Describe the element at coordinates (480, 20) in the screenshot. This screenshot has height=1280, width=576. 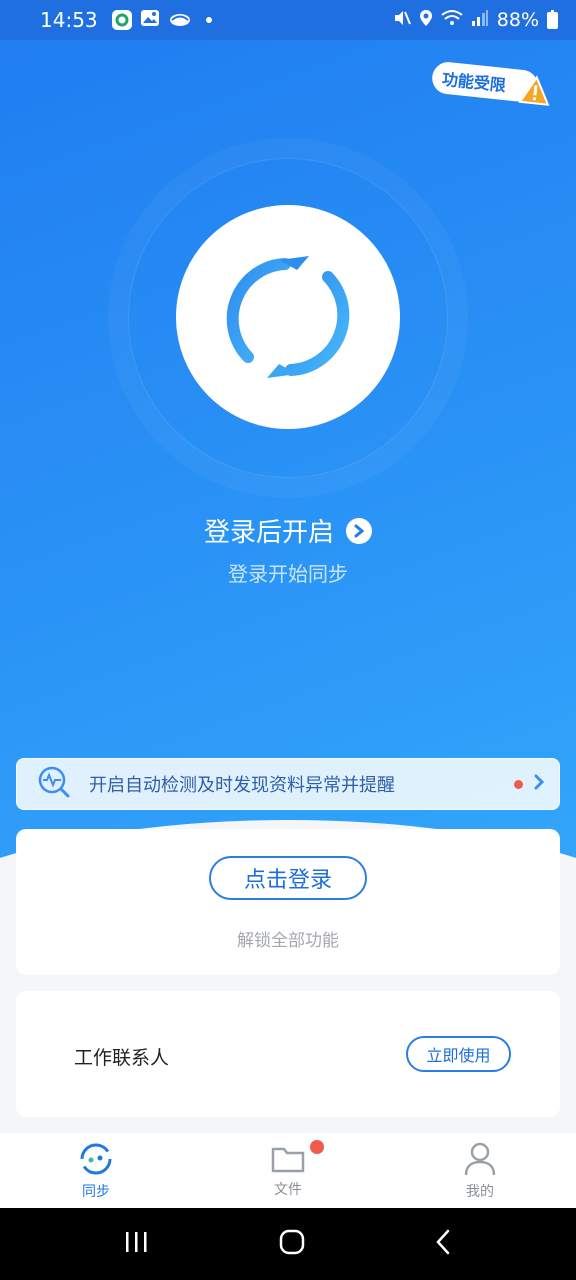
I see `signal-icon` at that location.